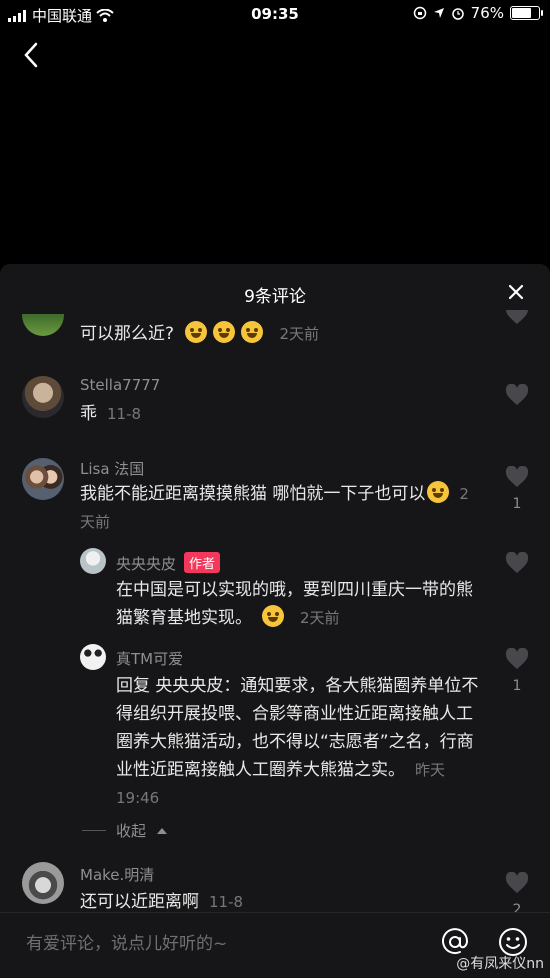  What do you see at coordinates (275, 14) in the screenshot?
I see `status-bar: 中国联通 09:35 76%` at bounding box center [275, 14].